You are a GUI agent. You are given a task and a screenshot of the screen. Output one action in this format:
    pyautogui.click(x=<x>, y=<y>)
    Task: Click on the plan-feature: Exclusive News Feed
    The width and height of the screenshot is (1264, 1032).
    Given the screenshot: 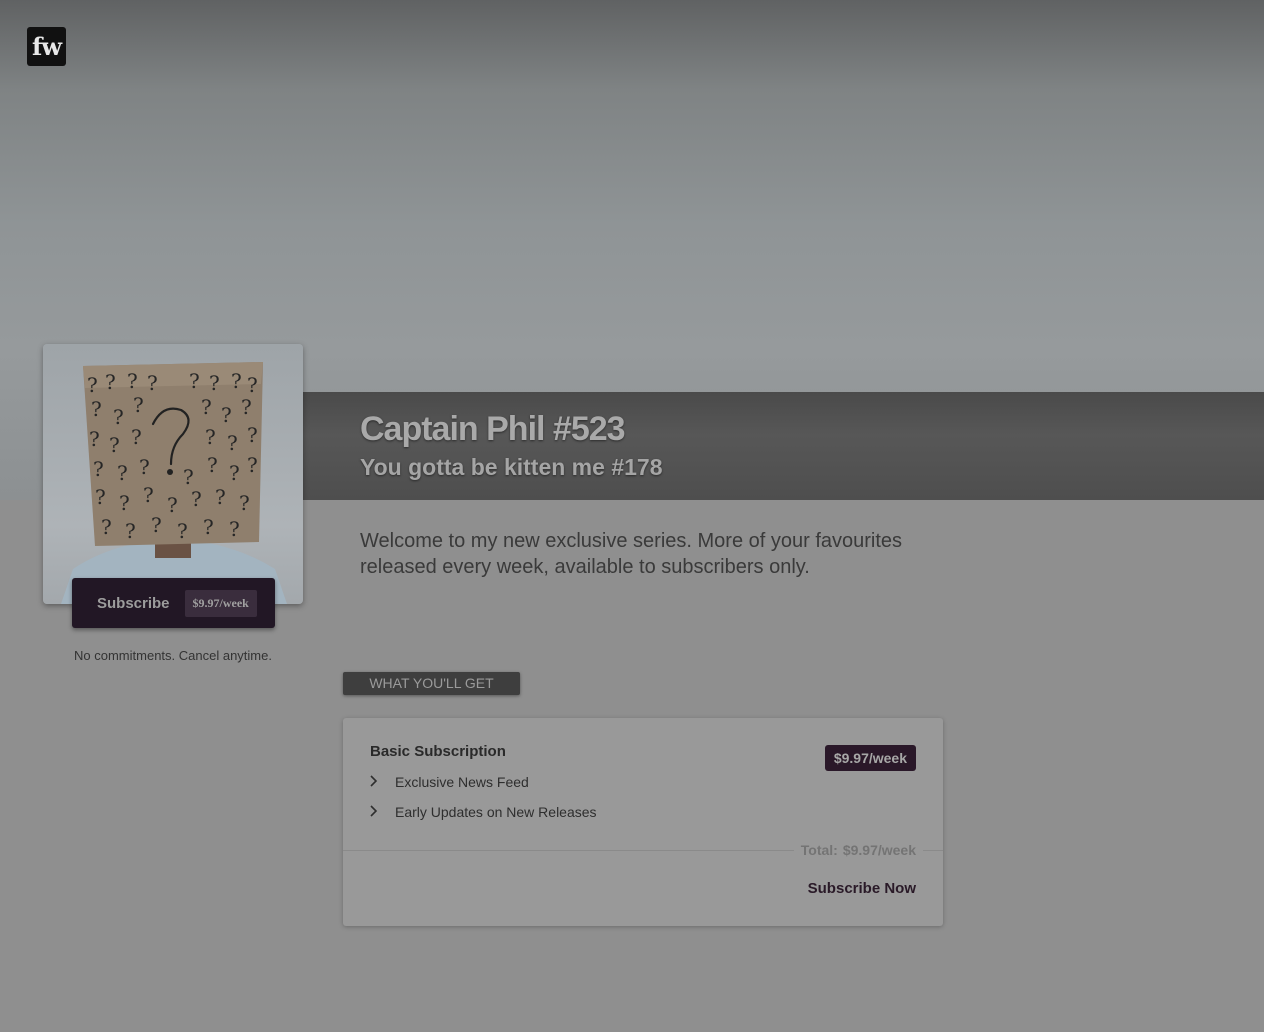 What is the action you would take?
    pyautogui.click(x=449, y=782)
    